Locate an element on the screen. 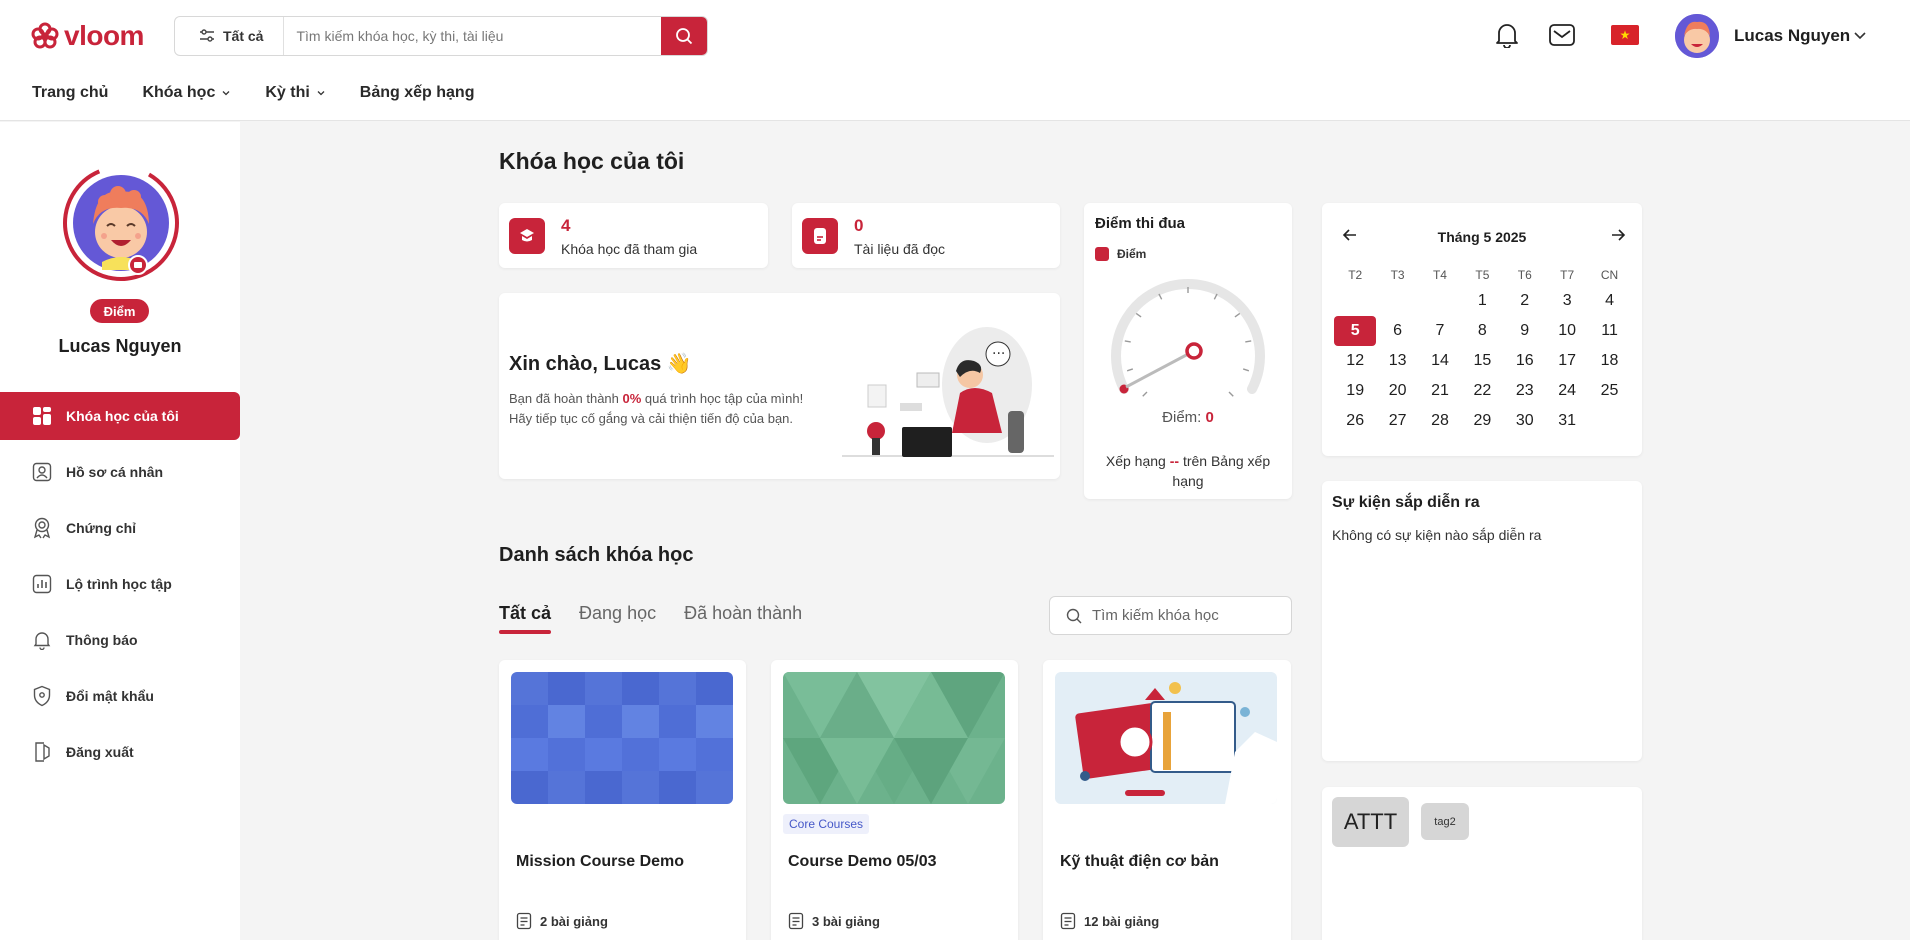  vietnam-flag-icon: ★ is located at coordinates (1625, 35).